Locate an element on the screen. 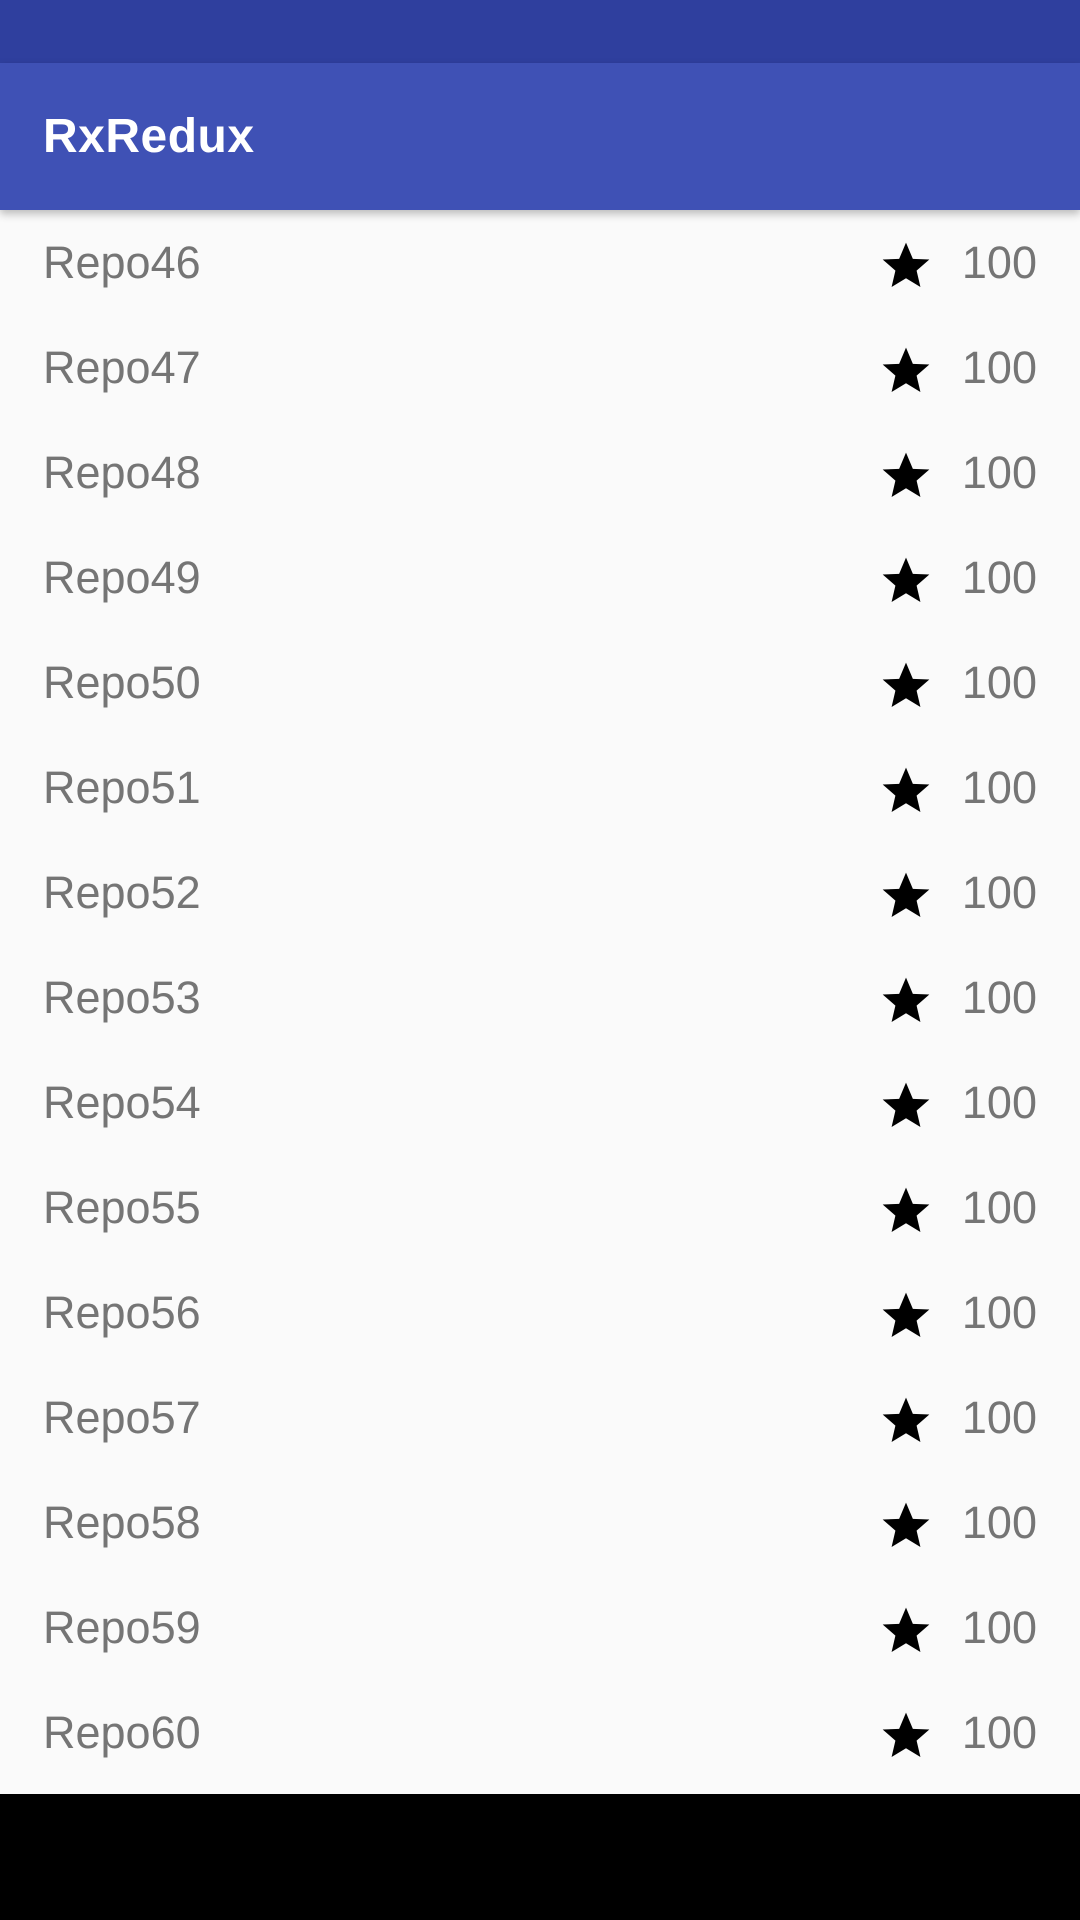 This screenshot has height=1920, width=1080. list-item: Repo50 100 is located at coordinates (540, 682).